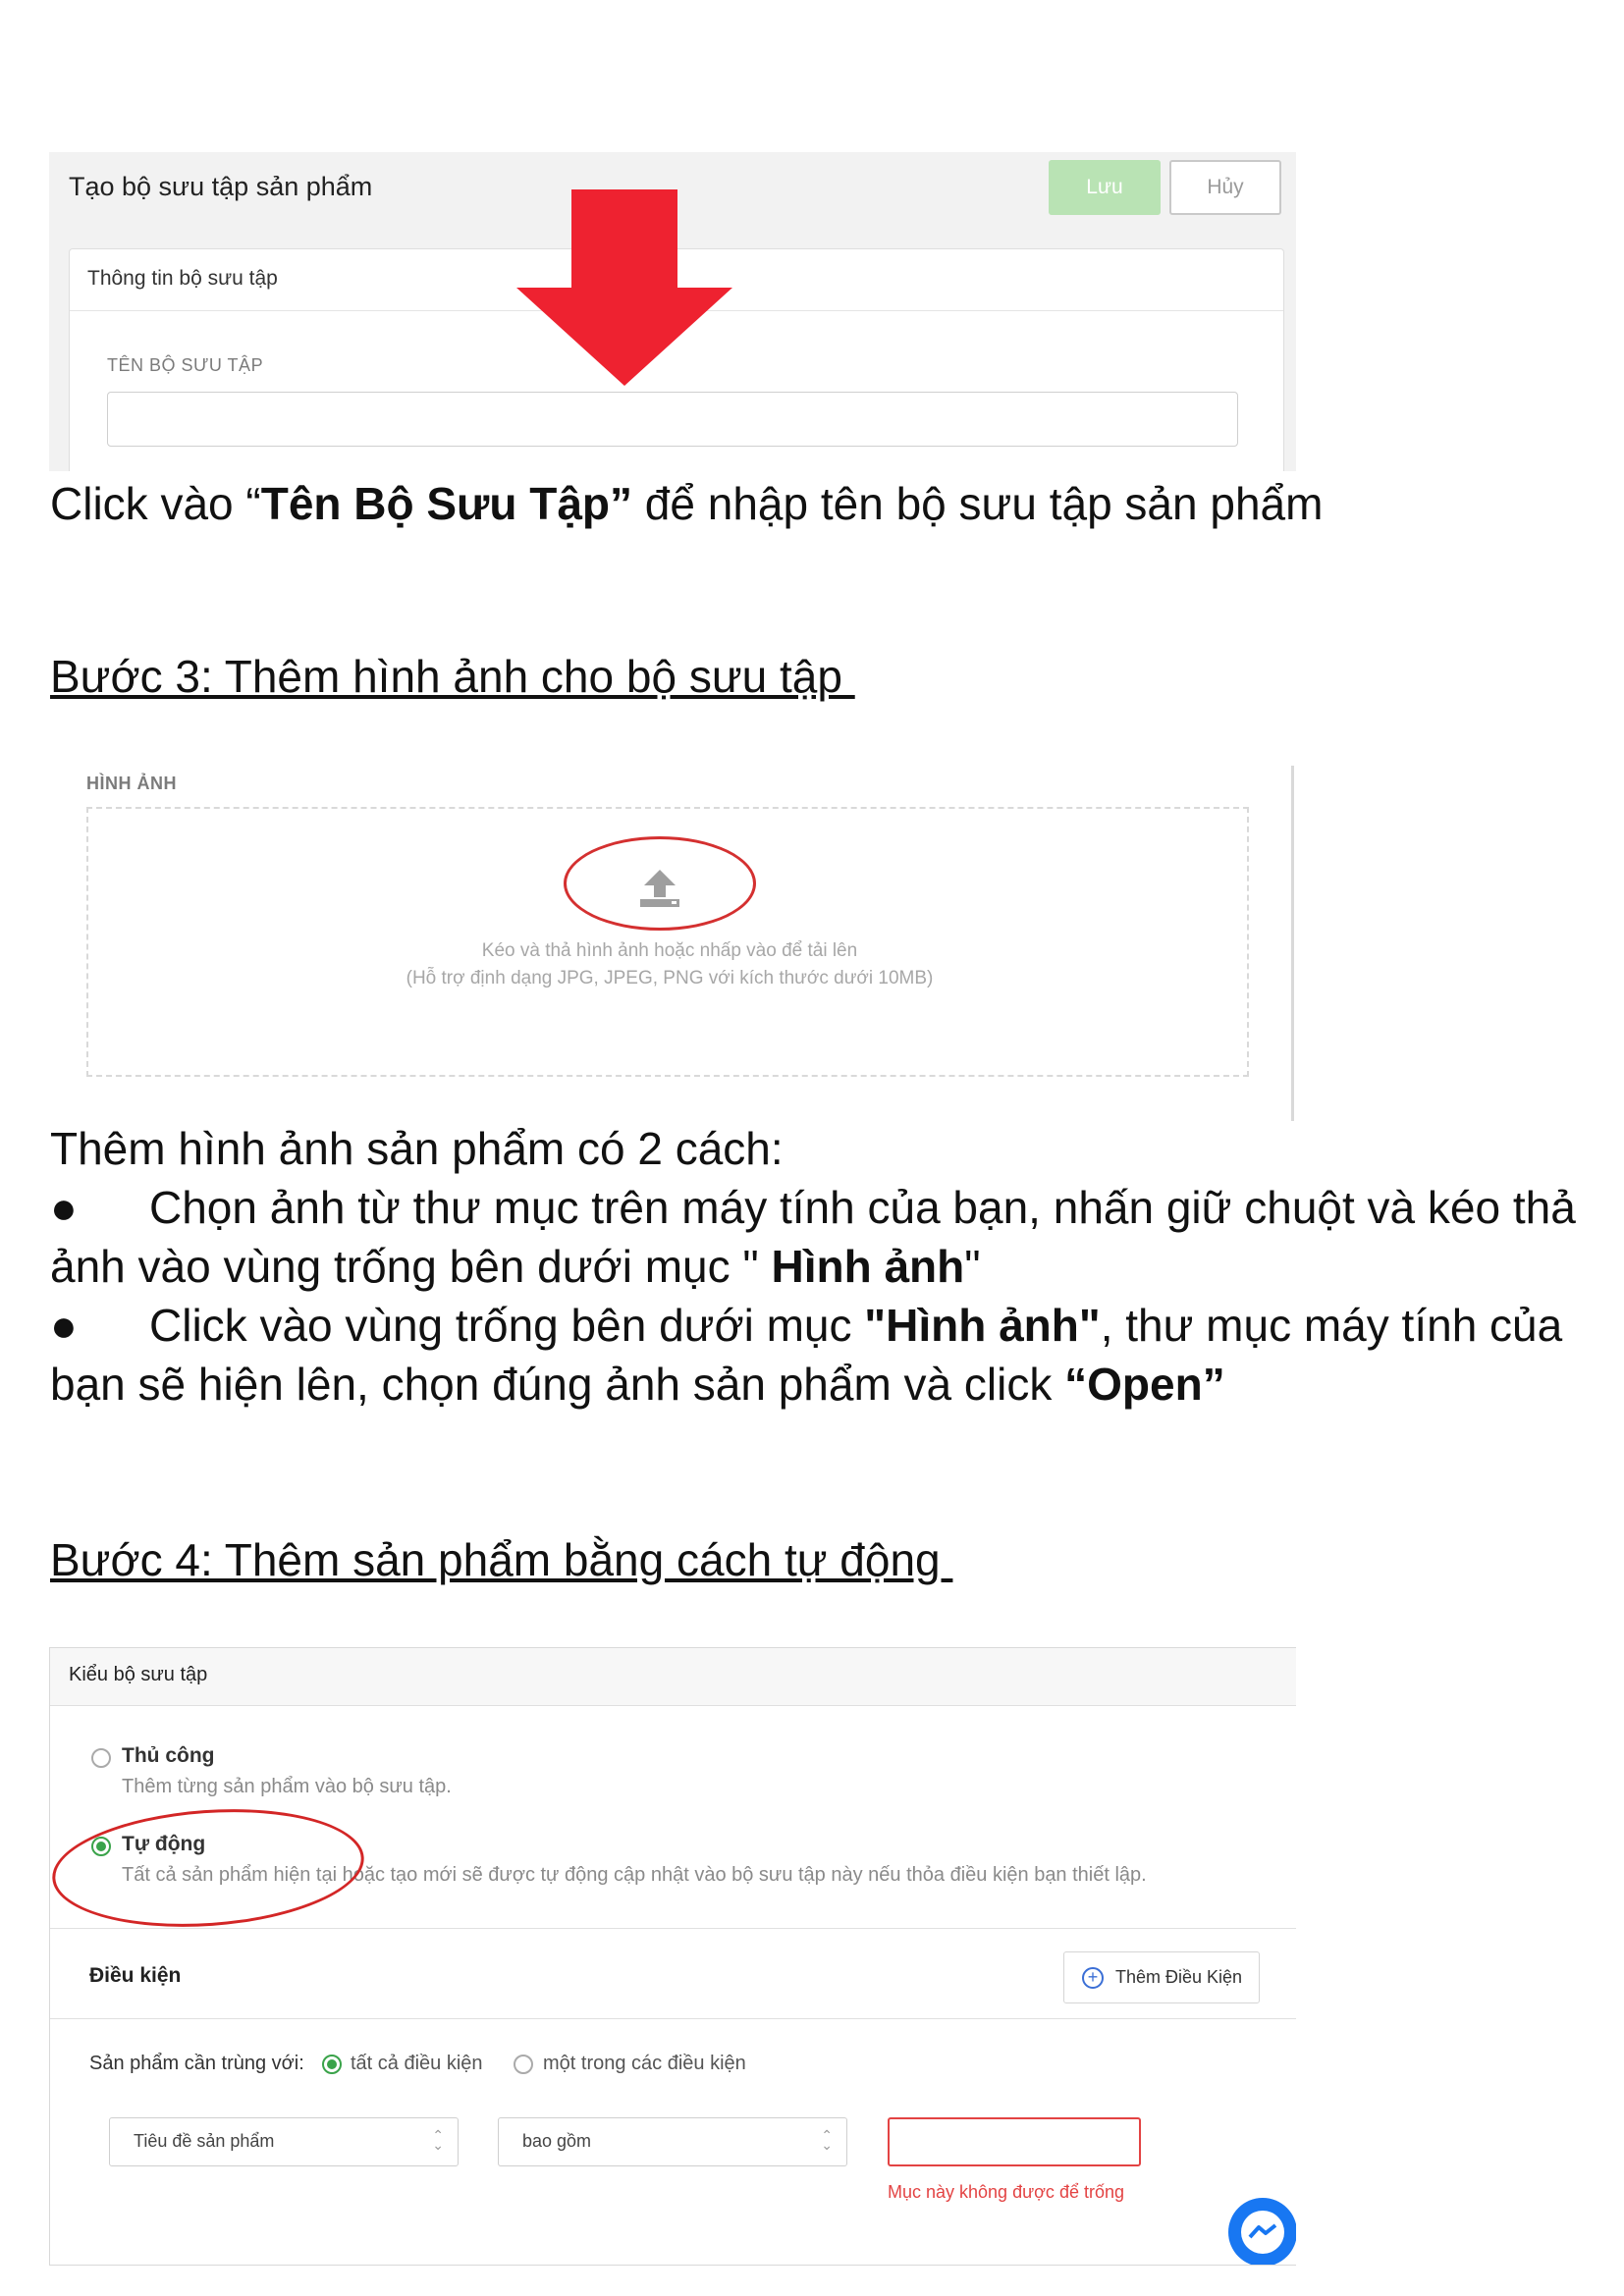  What do you see at coordinates (411, 1266) in the screenshot?
I see `bullet-1-cont-pre: ảnh vào vùng trống bên dưới mục "` at bounding box center [411, 1266].